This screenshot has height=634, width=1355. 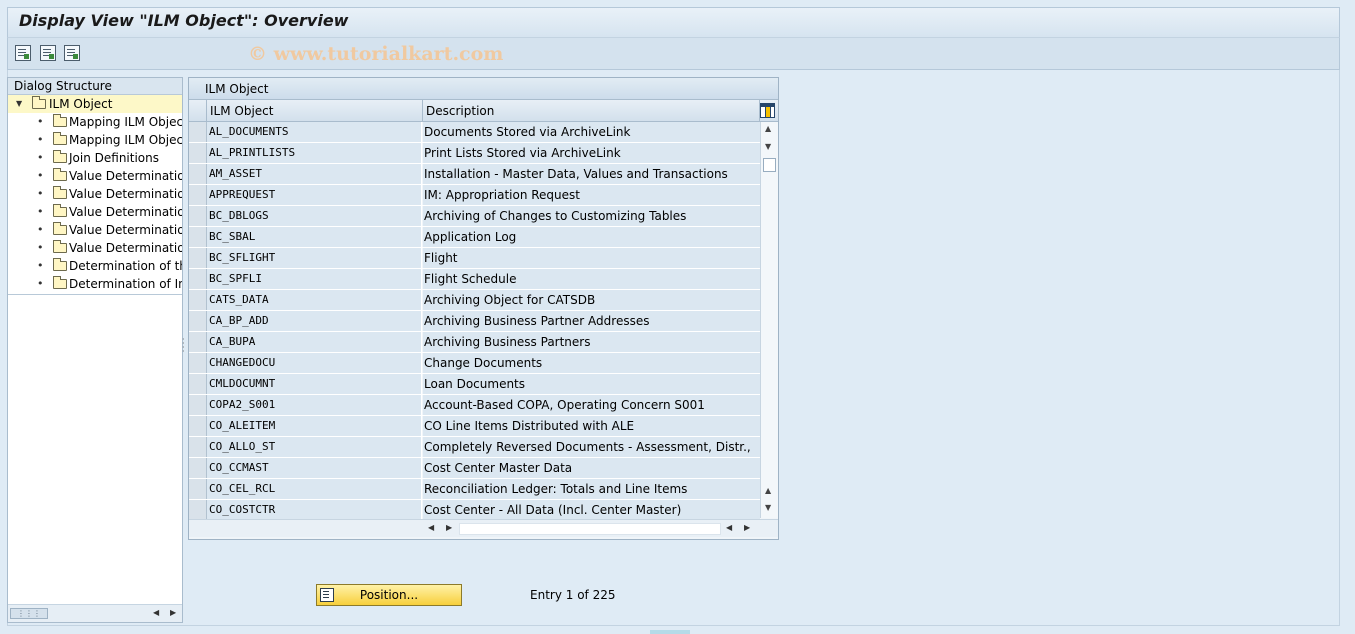 What do you see at coordinates (767, 110) in the screenshot?
I see `table-settings-icon` at bounding box center [767, 110].